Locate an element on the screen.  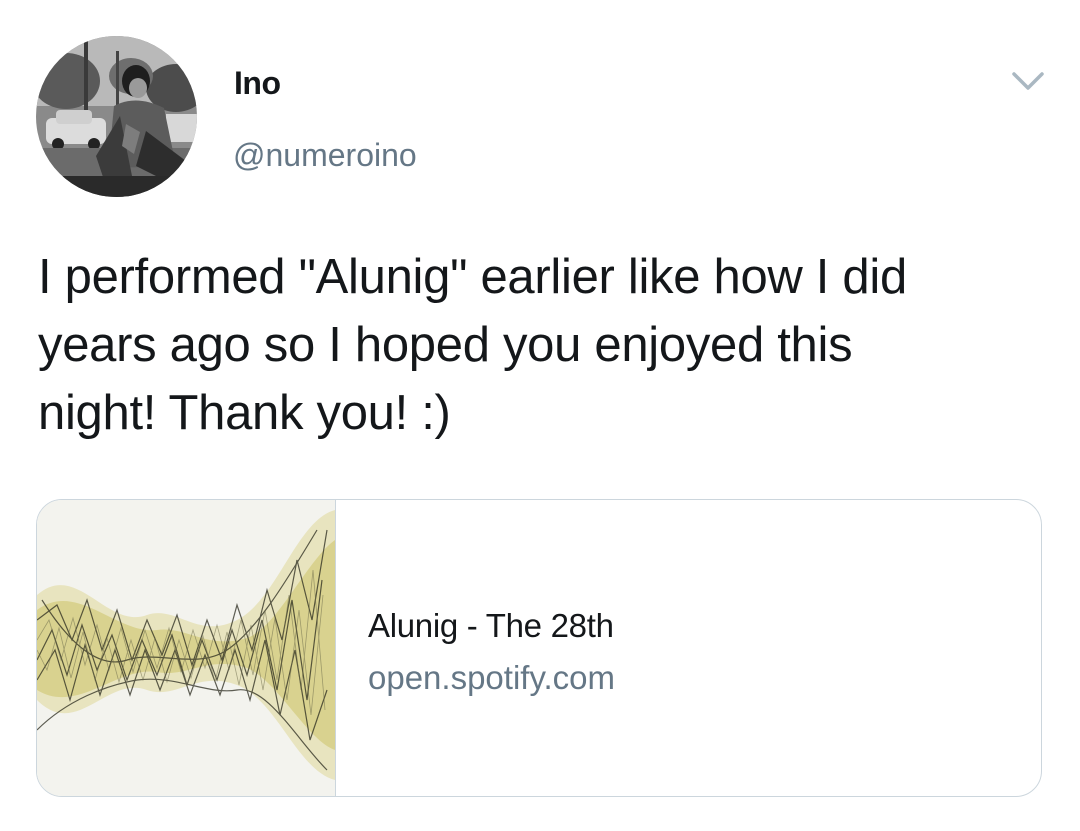
avatar-photo is located at coordinates (116, 116).